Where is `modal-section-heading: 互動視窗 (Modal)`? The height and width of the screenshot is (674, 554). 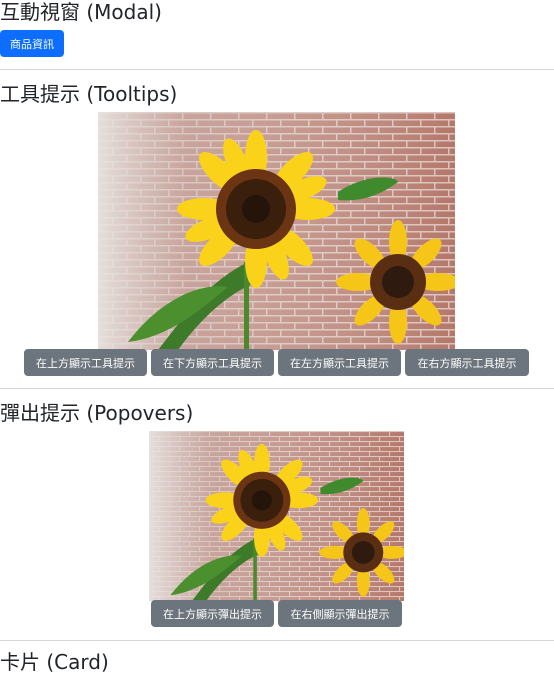 modal-section-heading: 互動視窗 (Modal) is located at coordinates (81, 12).